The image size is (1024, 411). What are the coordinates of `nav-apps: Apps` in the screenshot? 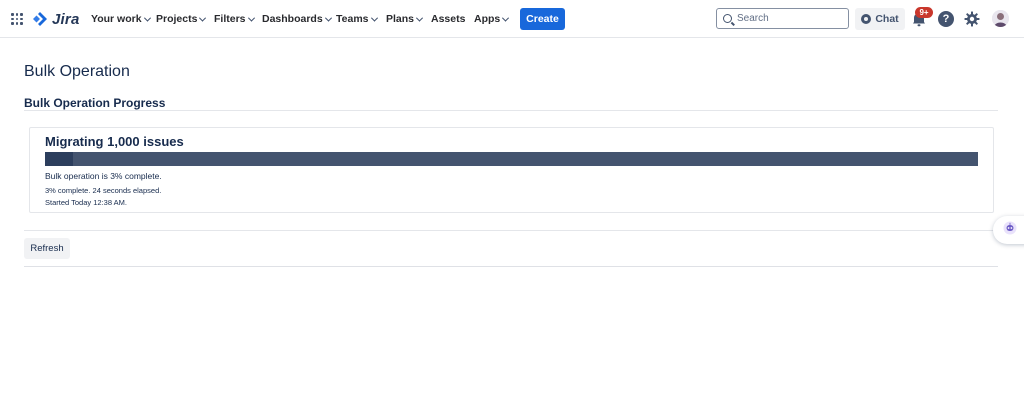 It's located at (492, 19).